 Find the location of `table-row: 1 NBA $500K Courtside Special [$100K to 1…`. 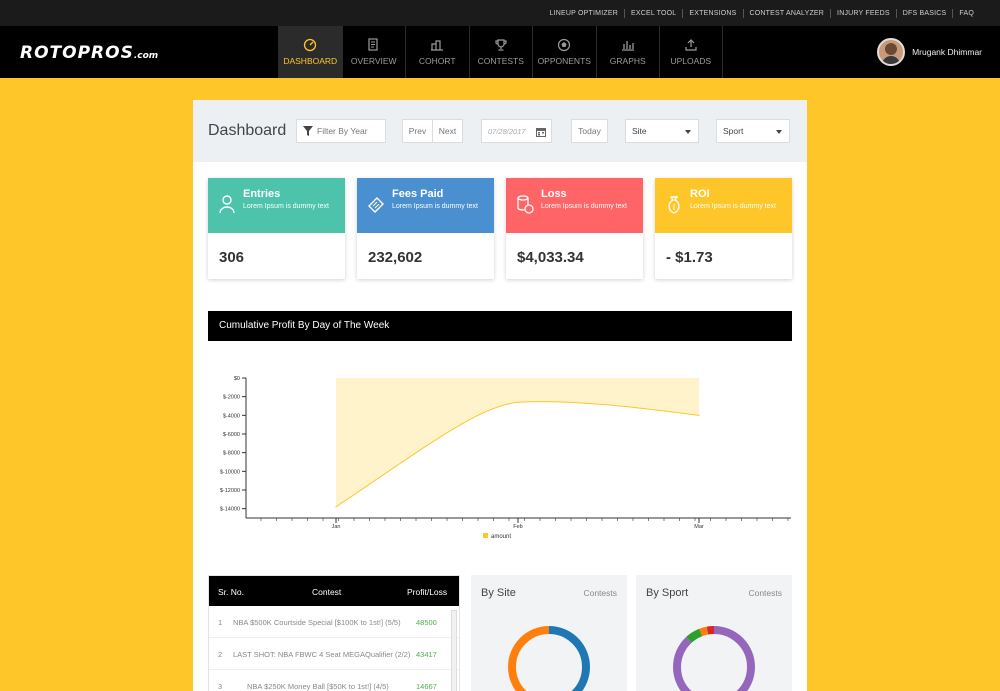

table-row: 1 NBA $500K Courtside Special [$100K to 1… is located at coordinates (334, 622).